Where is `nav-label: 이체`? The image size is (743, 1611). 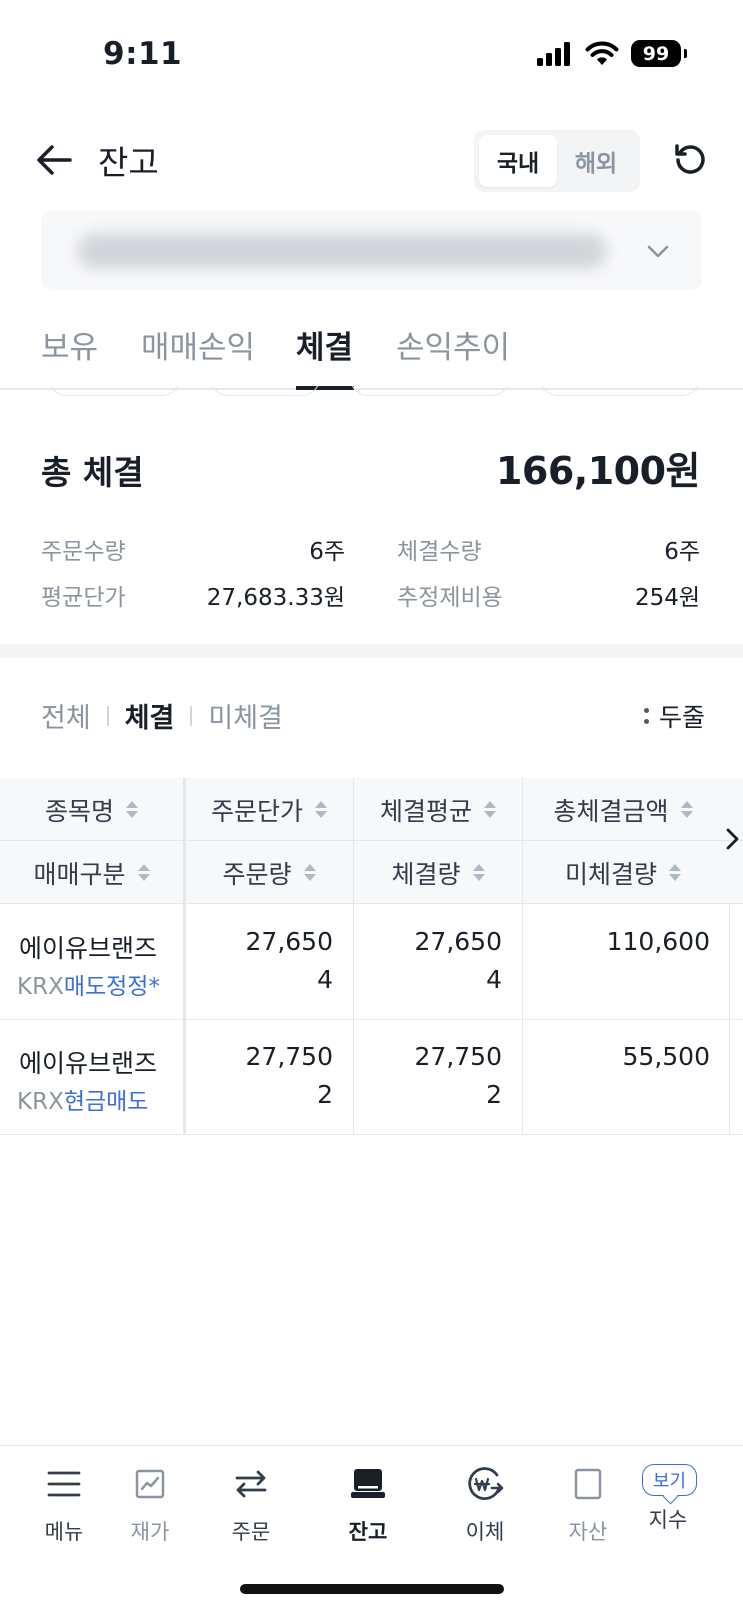
nav-label: 이체 is located at coordinates (485, 1532).